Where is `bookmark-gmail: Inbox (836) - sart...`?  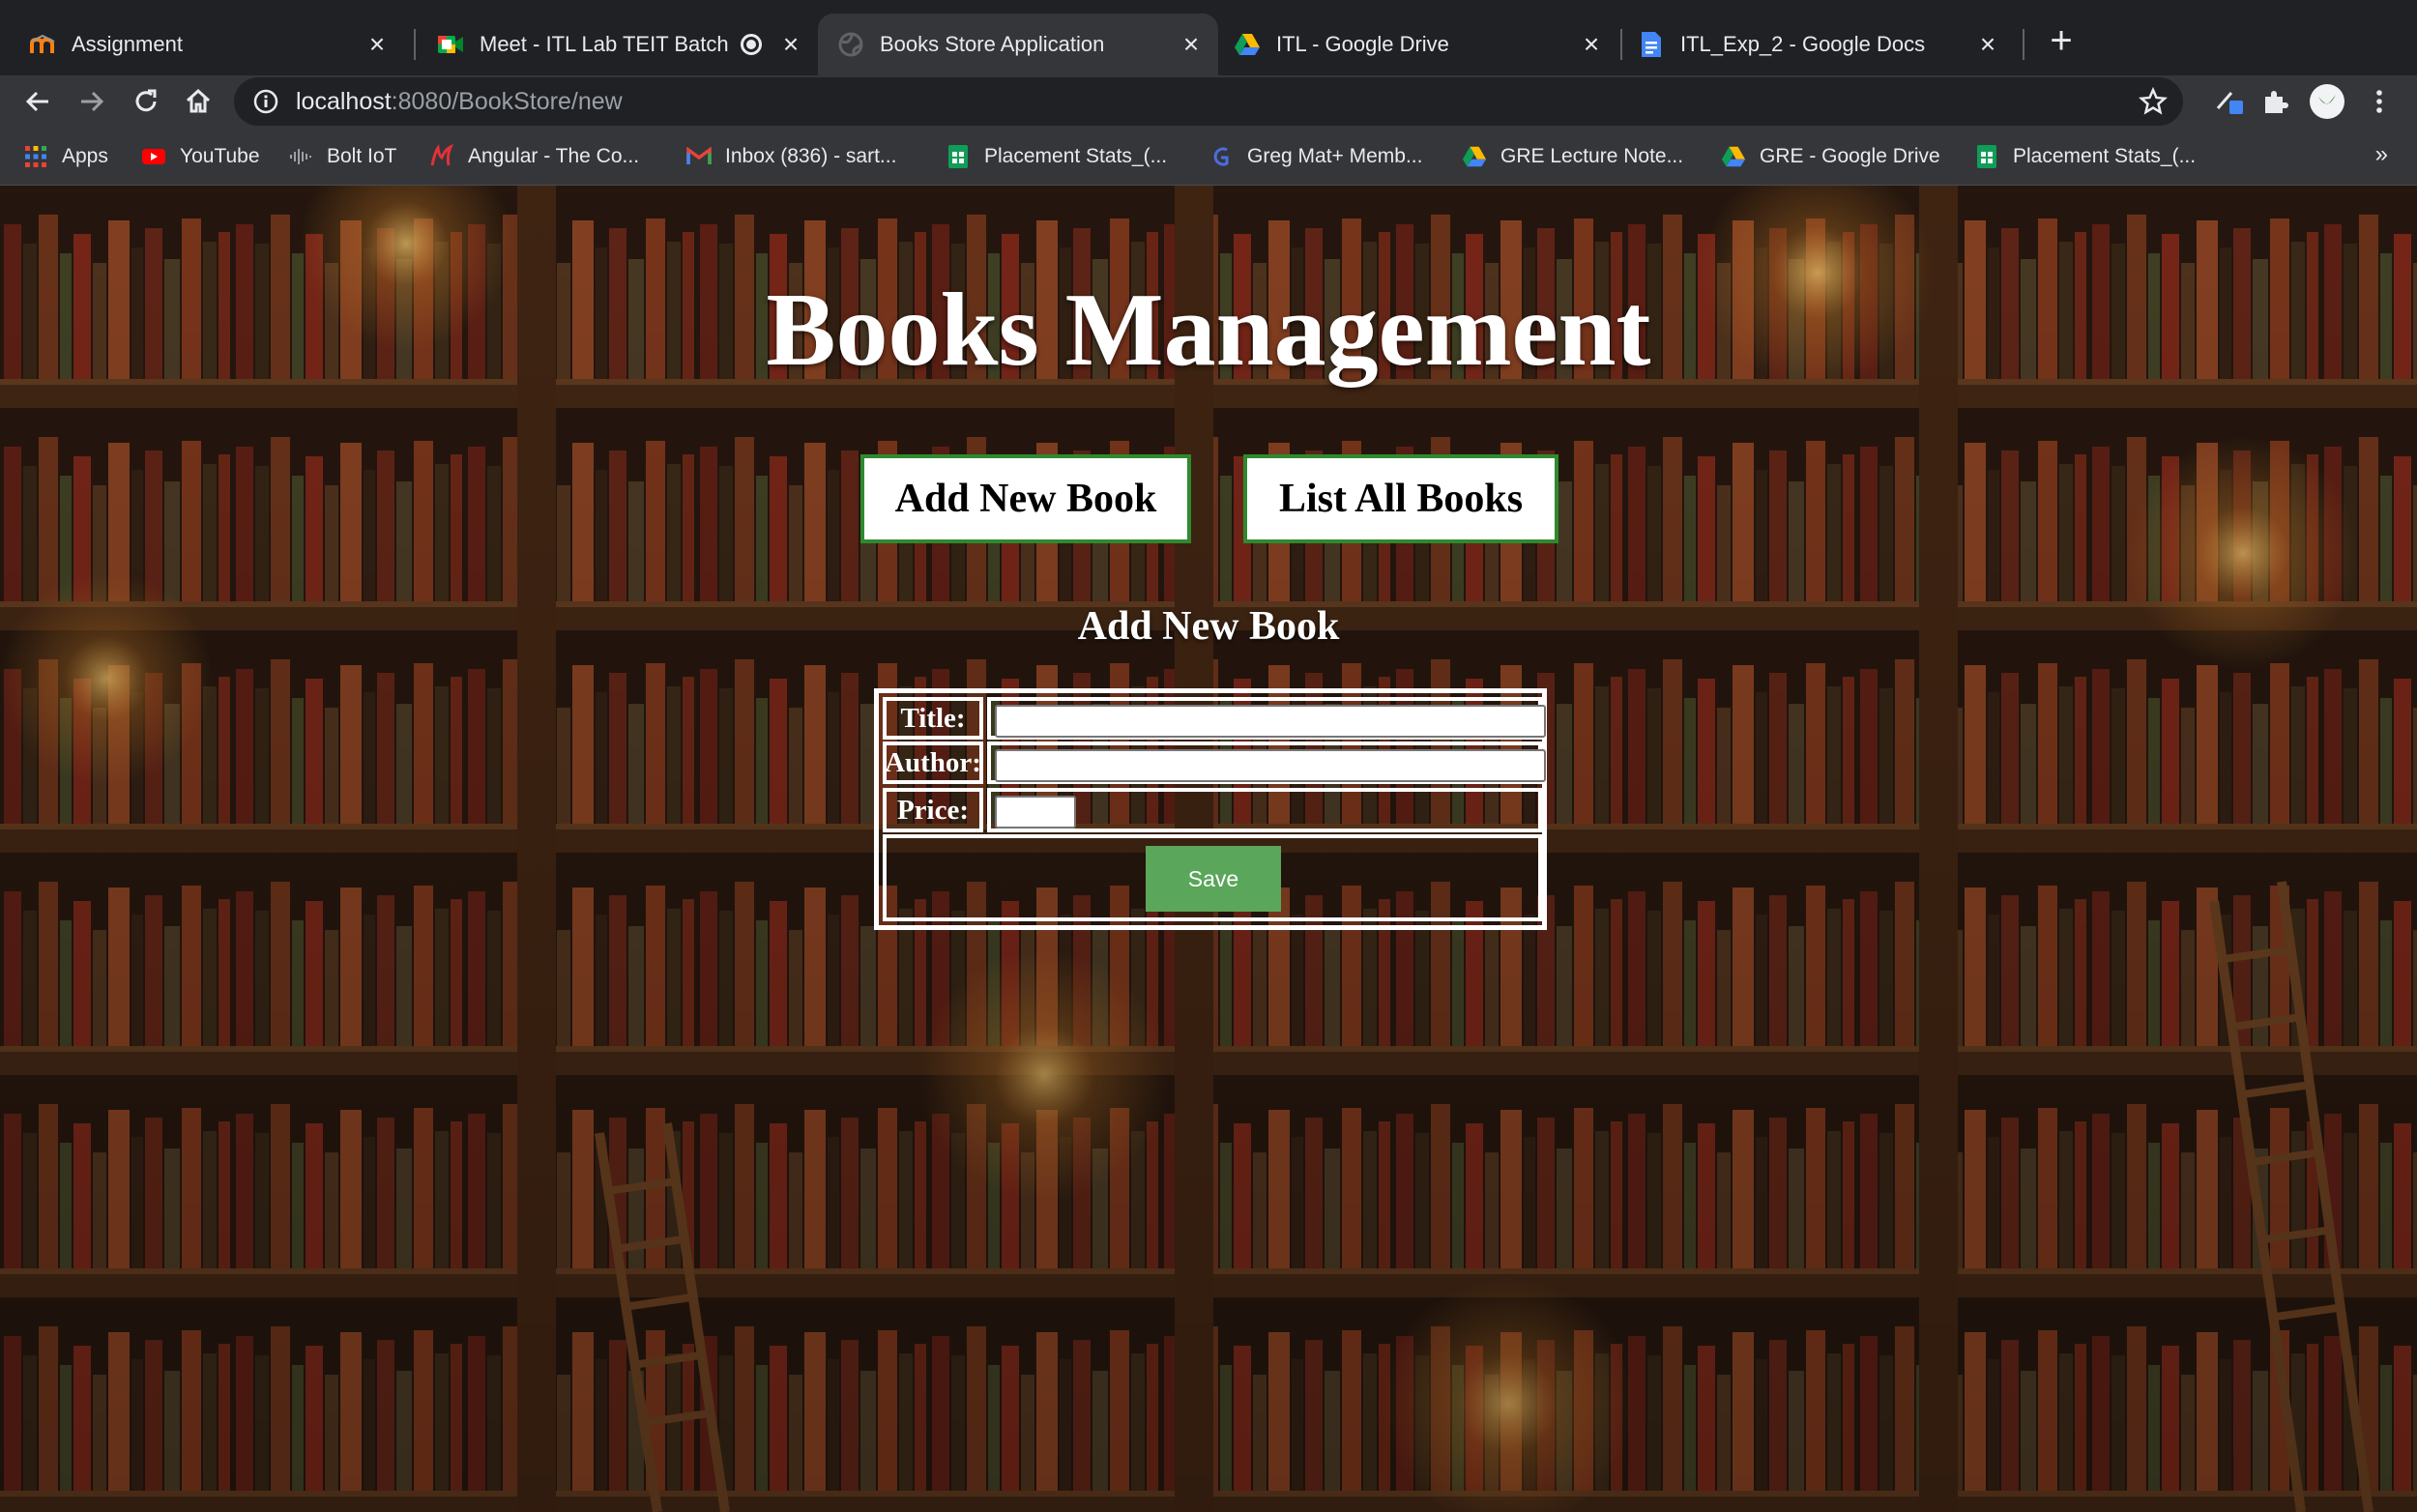
bookmark-gmail: Inbox (836) - sart... is located at coordinates (791, 156).